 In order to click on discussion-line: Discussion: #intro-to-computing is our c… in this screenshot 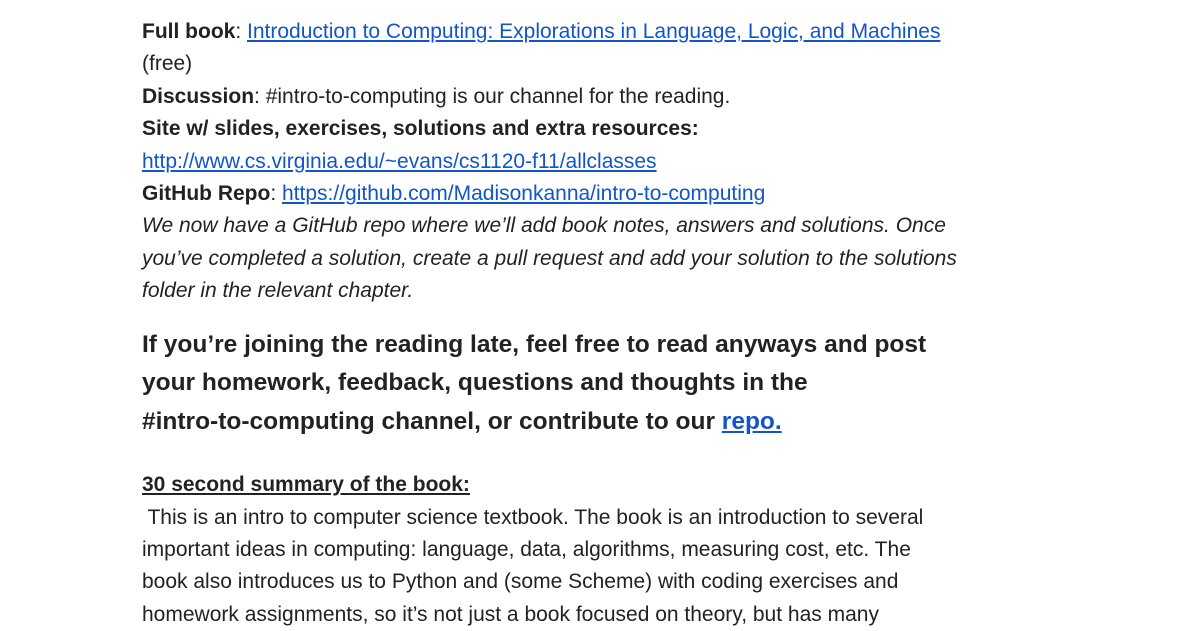, I will do `click(612, 97)`.